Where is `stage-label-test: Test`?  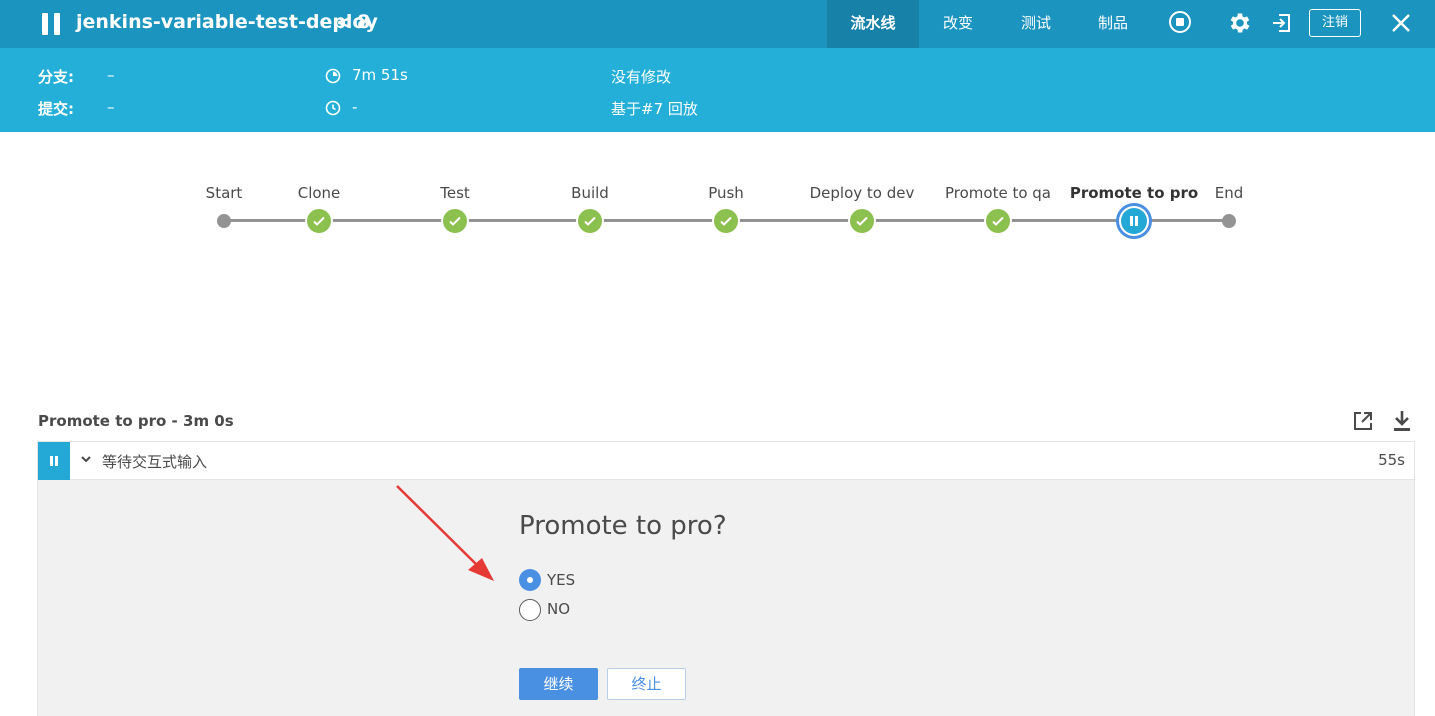 stage-label-test: Test is located at coordinates (455, 193).